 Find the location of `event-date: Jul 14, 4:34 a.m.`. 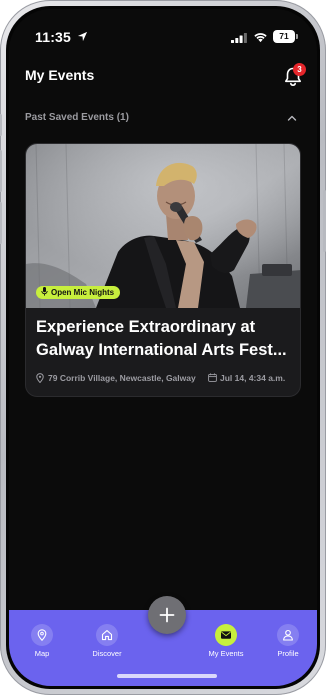

event-date: Jul 14, 4:34 a.m. is located at coordinates (253, 378).